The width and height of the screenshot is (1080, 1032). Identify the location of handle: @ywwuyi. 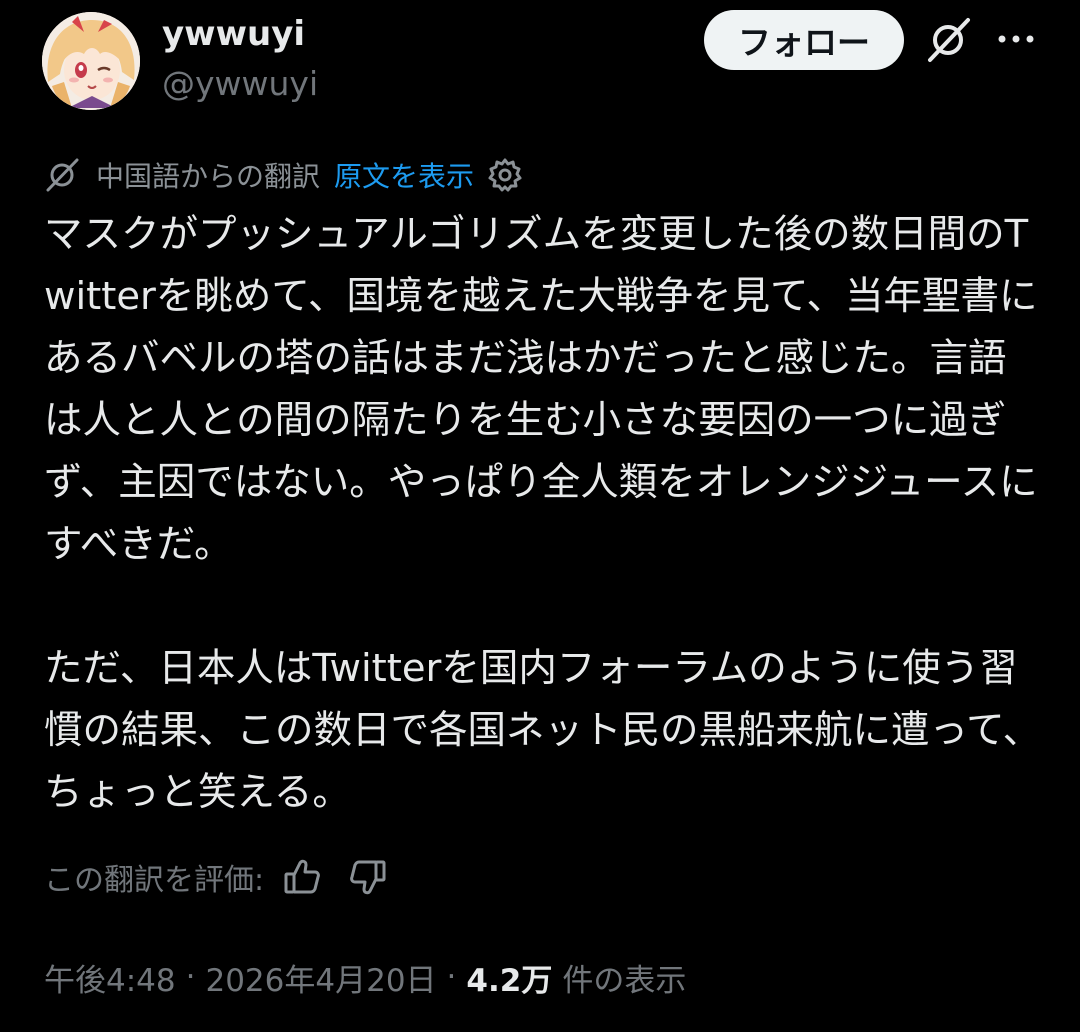
(240, 83).